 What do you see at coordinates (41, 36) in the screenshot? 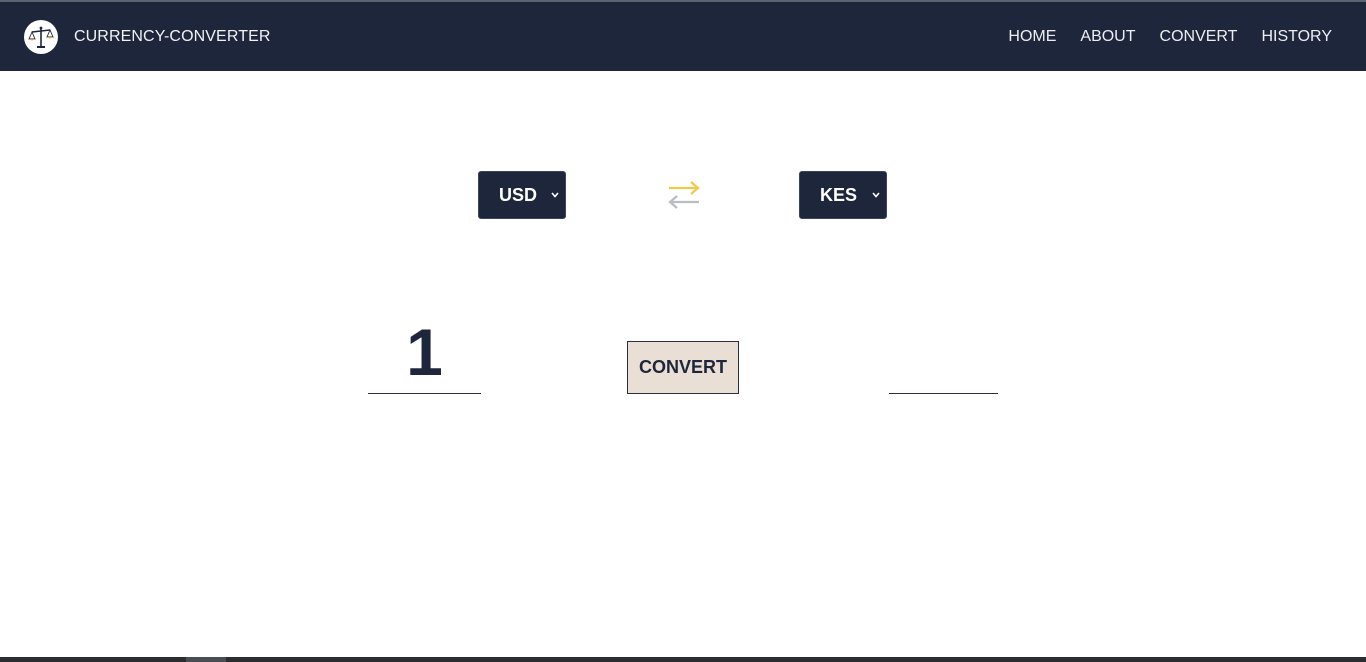
I see `scales-icon` at bounding box center [41, 36].